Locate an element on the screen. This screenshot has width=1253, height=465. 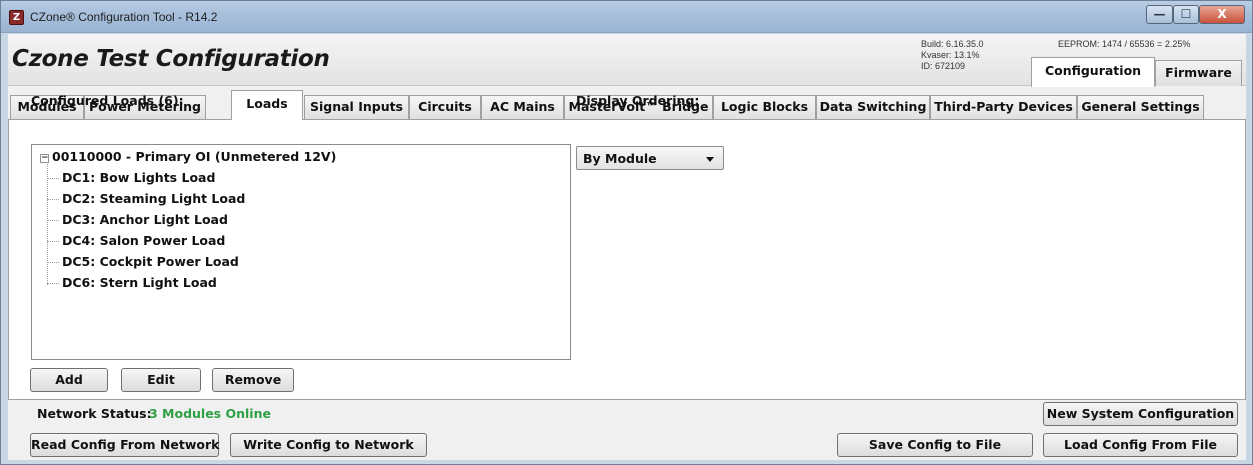
device-id: ID: 672109 is located at coordinates (943, 66).